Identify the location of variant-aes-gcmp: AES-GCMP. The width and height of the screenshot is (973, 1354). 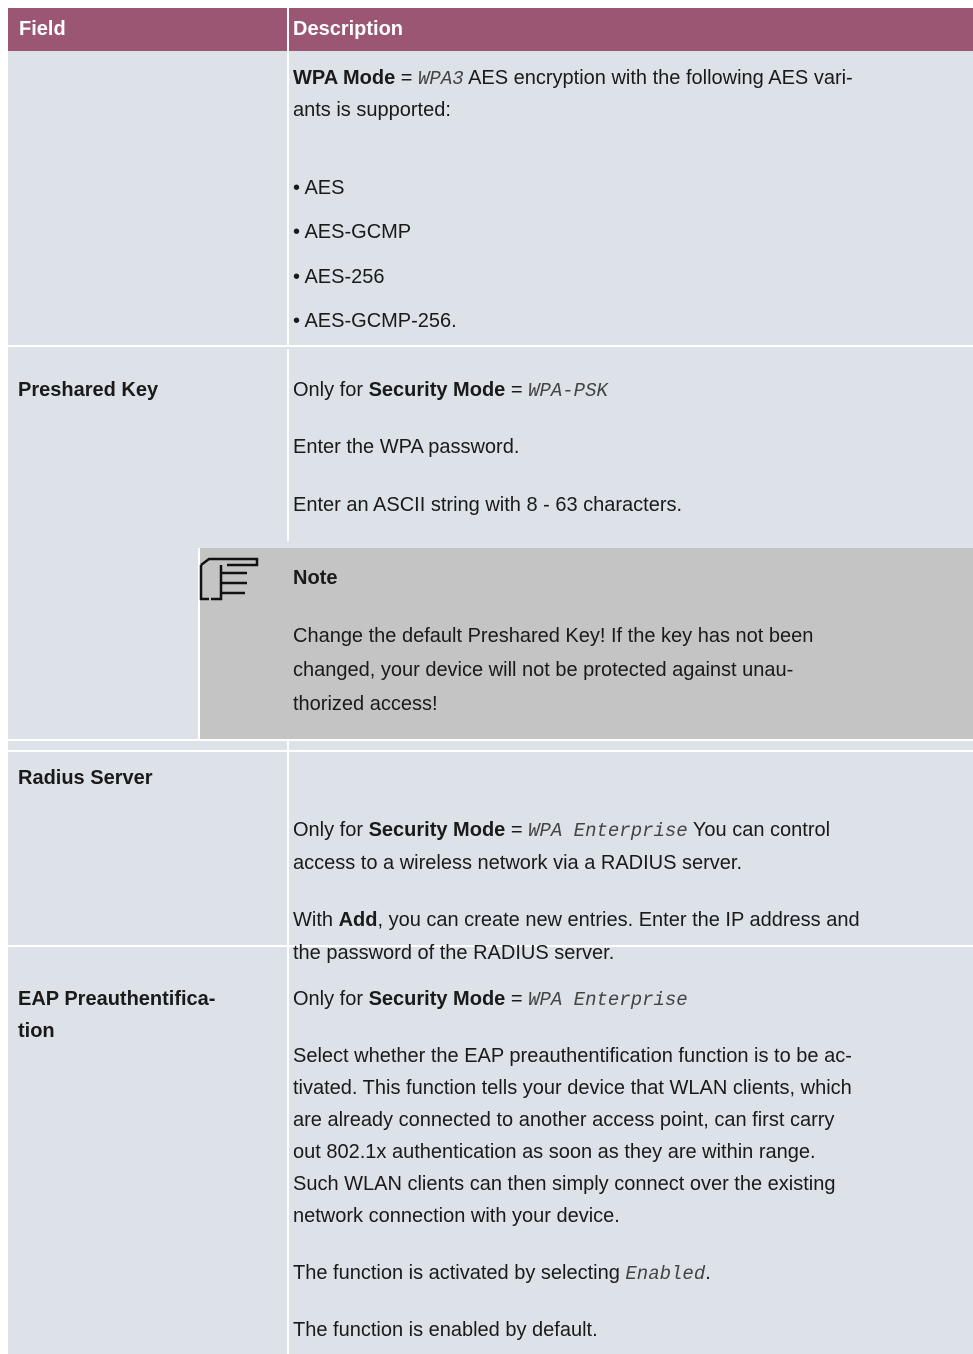
(358, 232).